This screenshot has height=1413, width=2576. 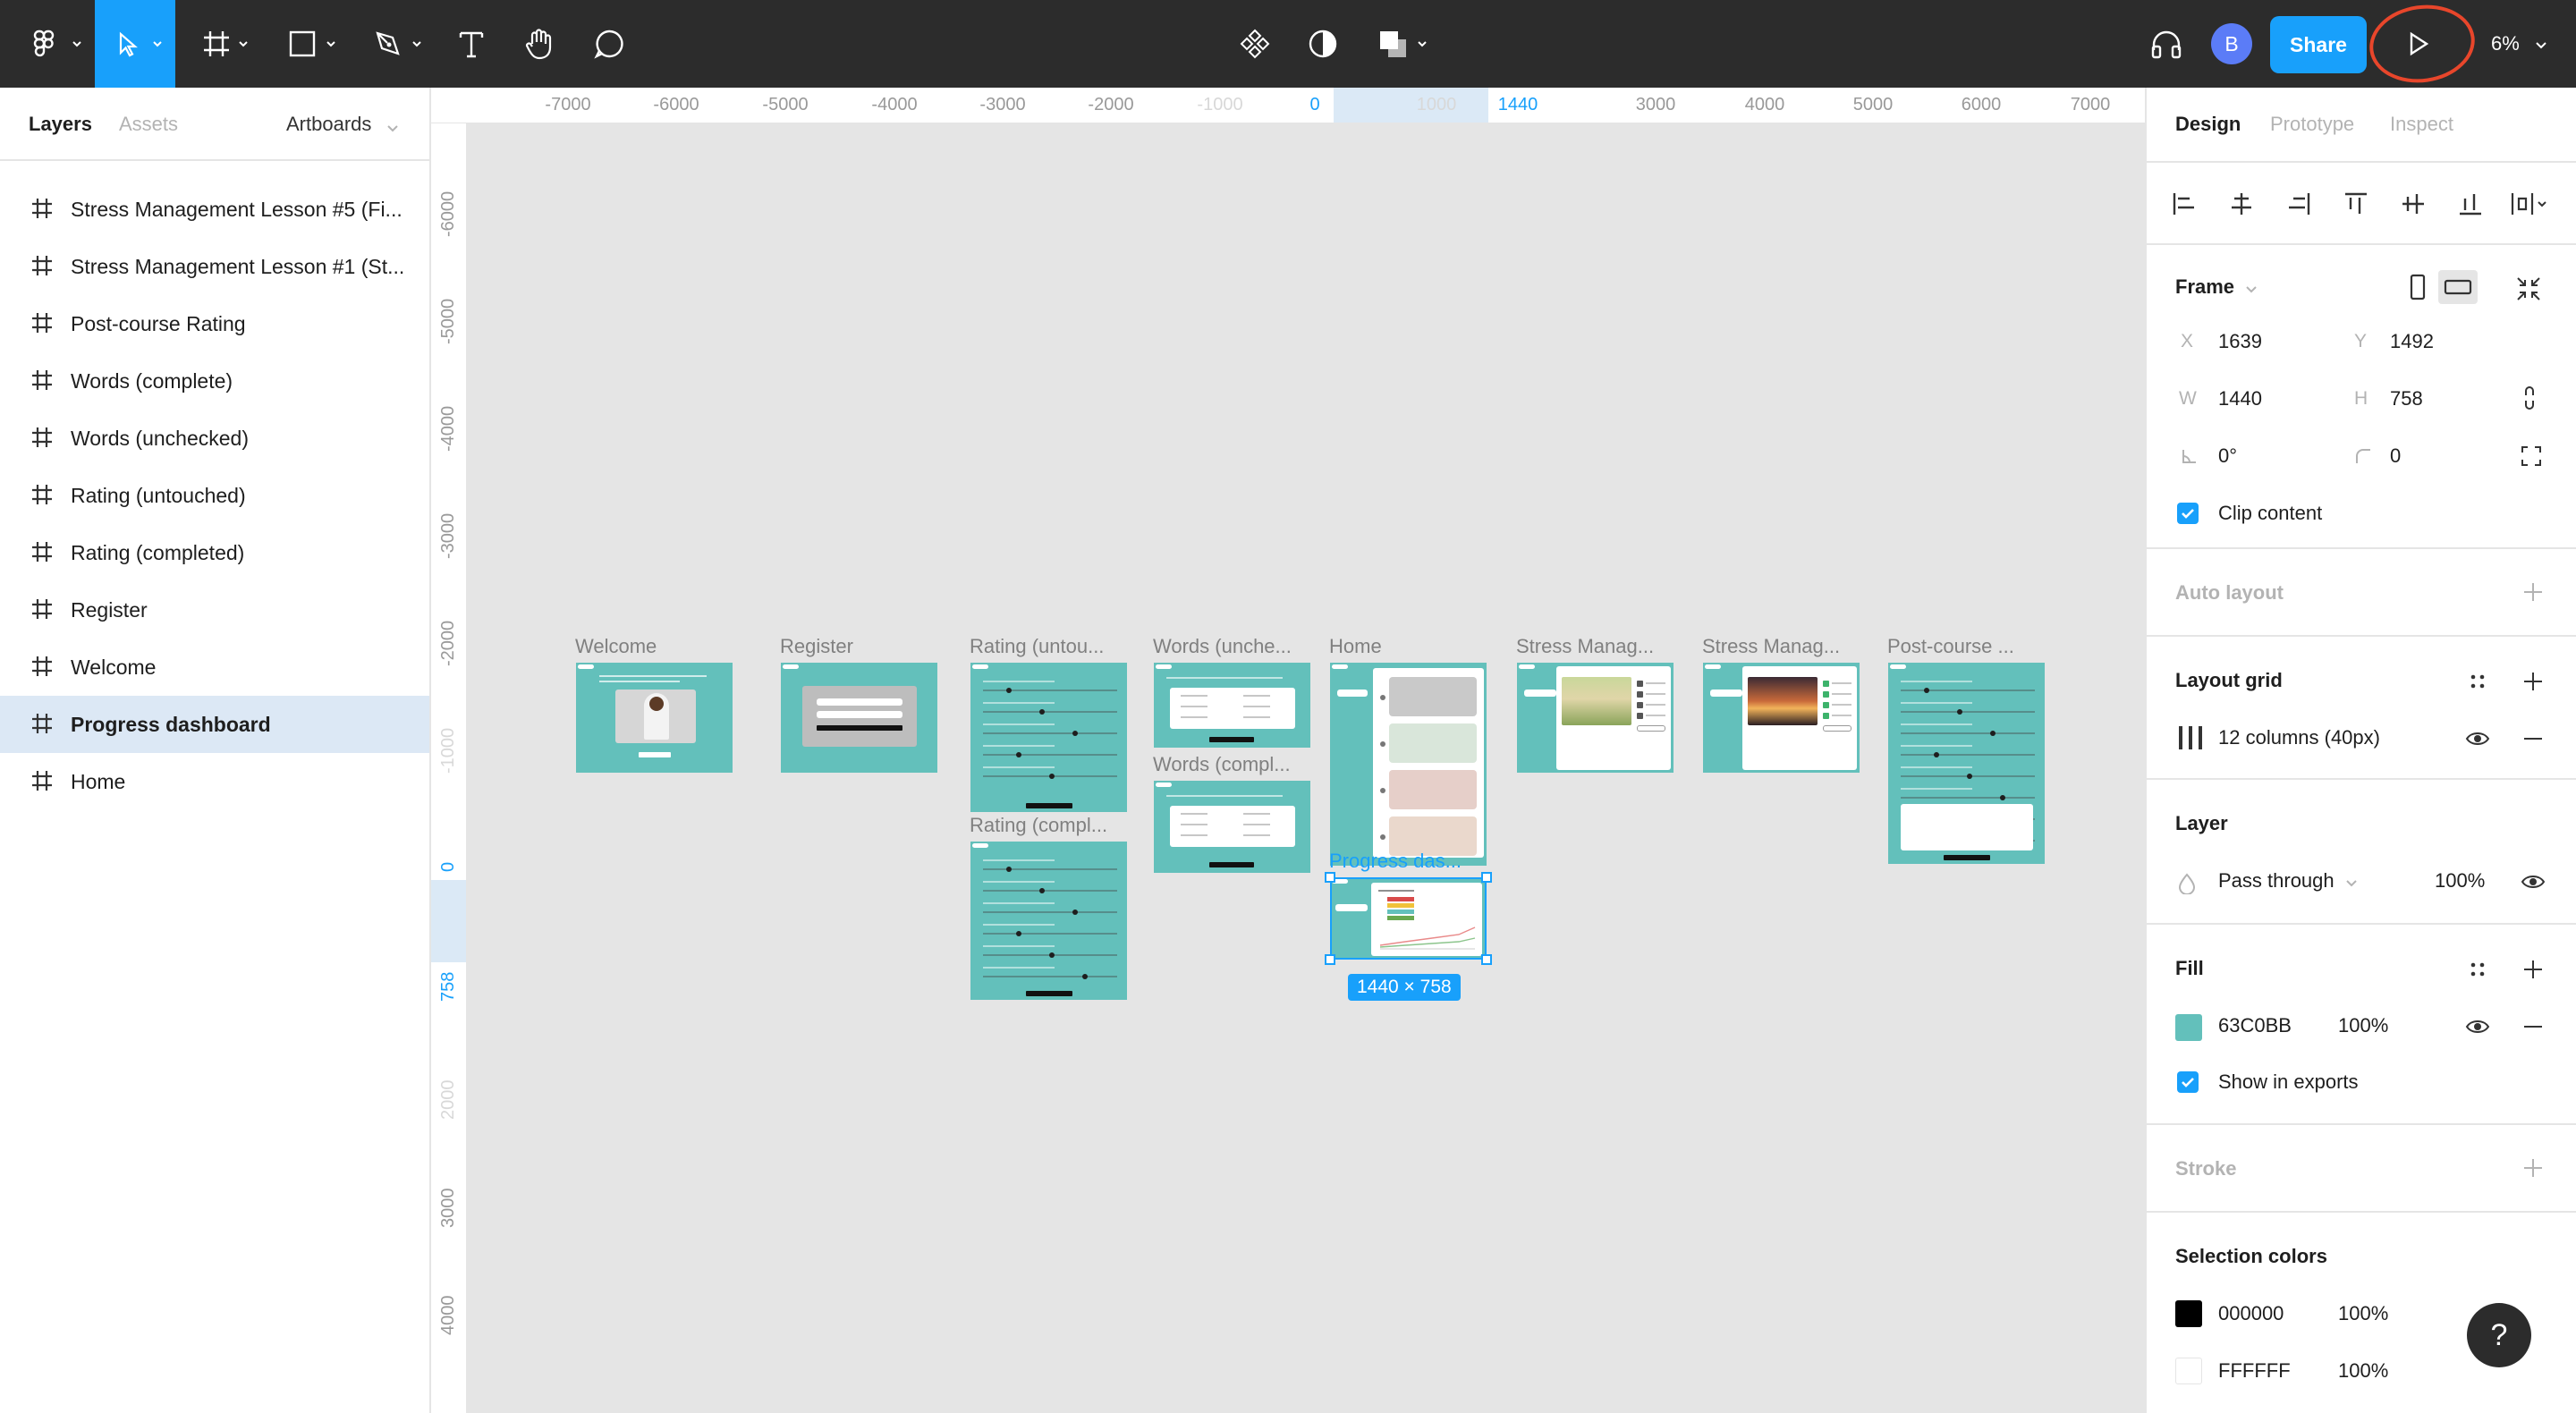 What do you see at coordinates (2477, 681) in the screenshot?
I see `grid-styles-icon` at bounding box center [2477, 681].